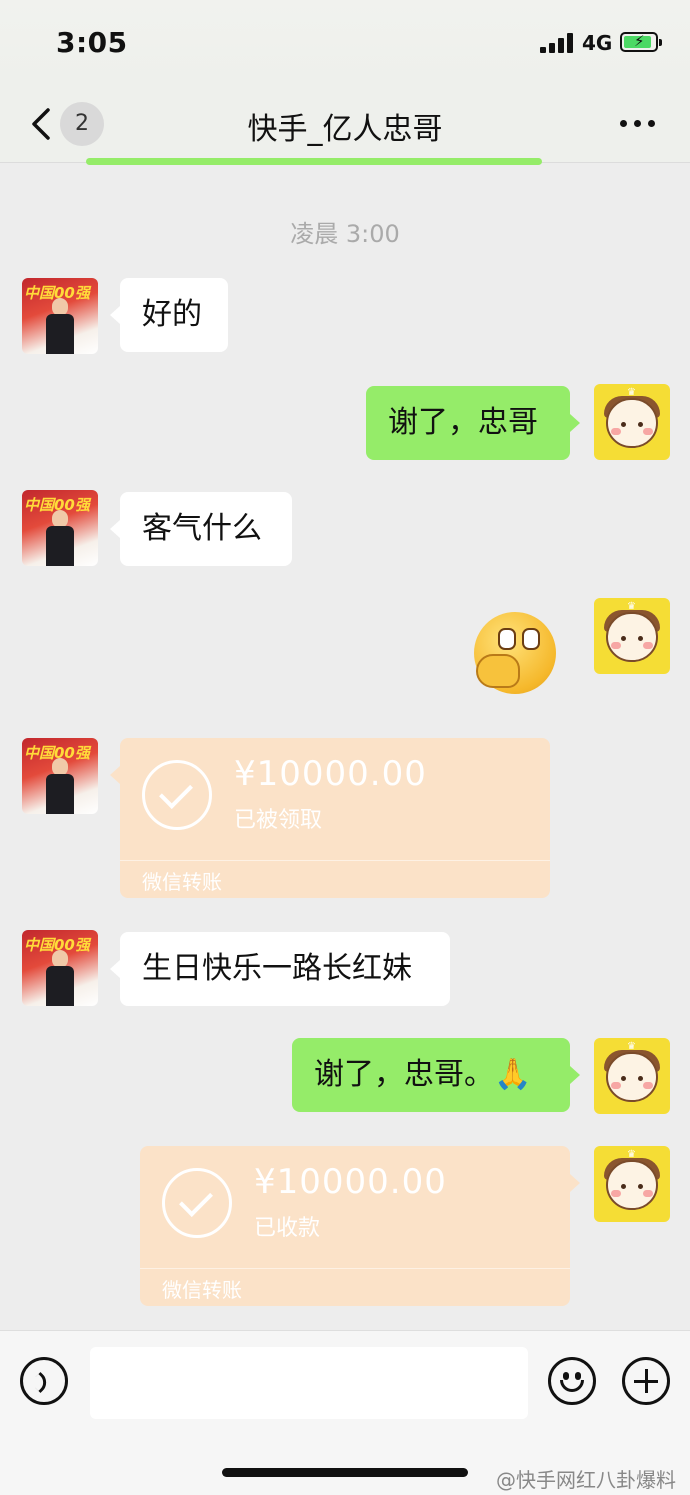 This screenshot has height=1495, width=690. Describe the element at coordinates (345, 234) in the screenshot. I see `message-timestamp: 凌晨 3:00` at that location.